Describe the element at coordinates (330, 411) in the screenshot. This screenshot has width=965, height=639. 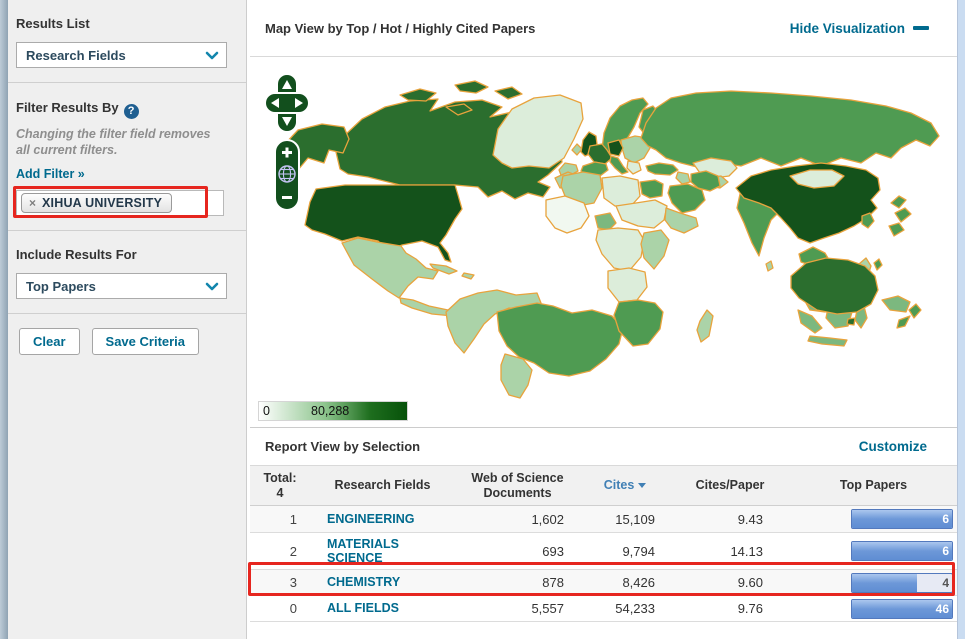
I see `scale-max-label: 80,288` at that location.